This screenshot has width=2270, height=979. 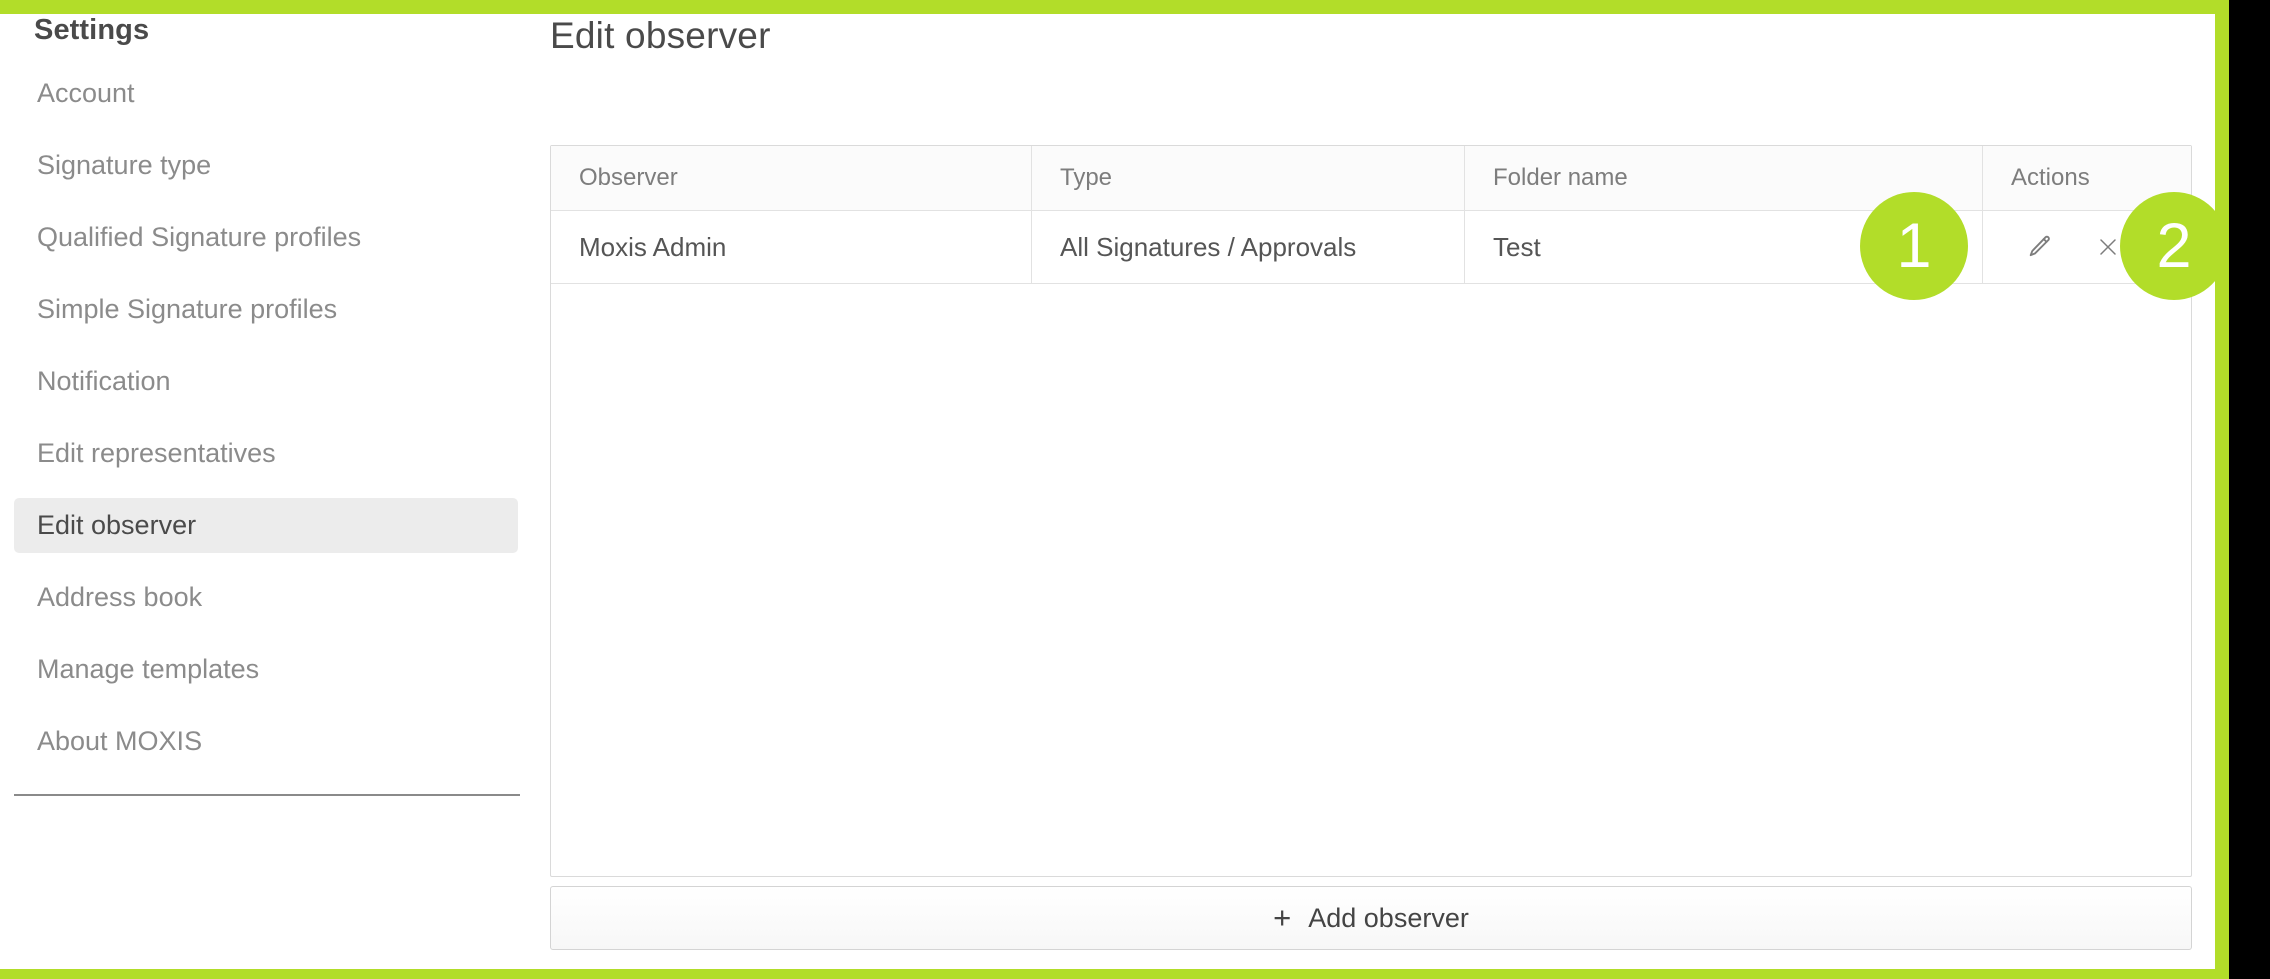 I want to click on sidebar-title: Settings, so click(x=92, y=30).